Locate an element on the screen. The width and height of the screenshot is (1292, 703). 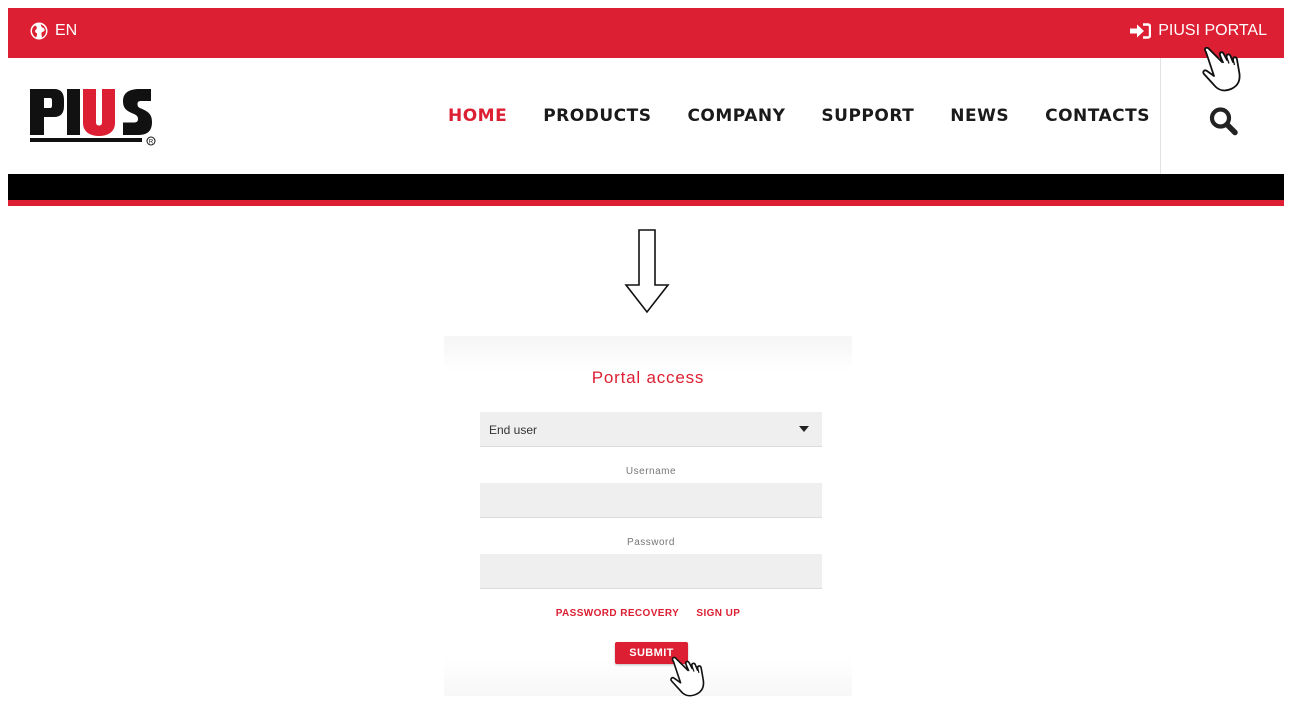
chevron-down-icon is located at coordinates (804, 429).